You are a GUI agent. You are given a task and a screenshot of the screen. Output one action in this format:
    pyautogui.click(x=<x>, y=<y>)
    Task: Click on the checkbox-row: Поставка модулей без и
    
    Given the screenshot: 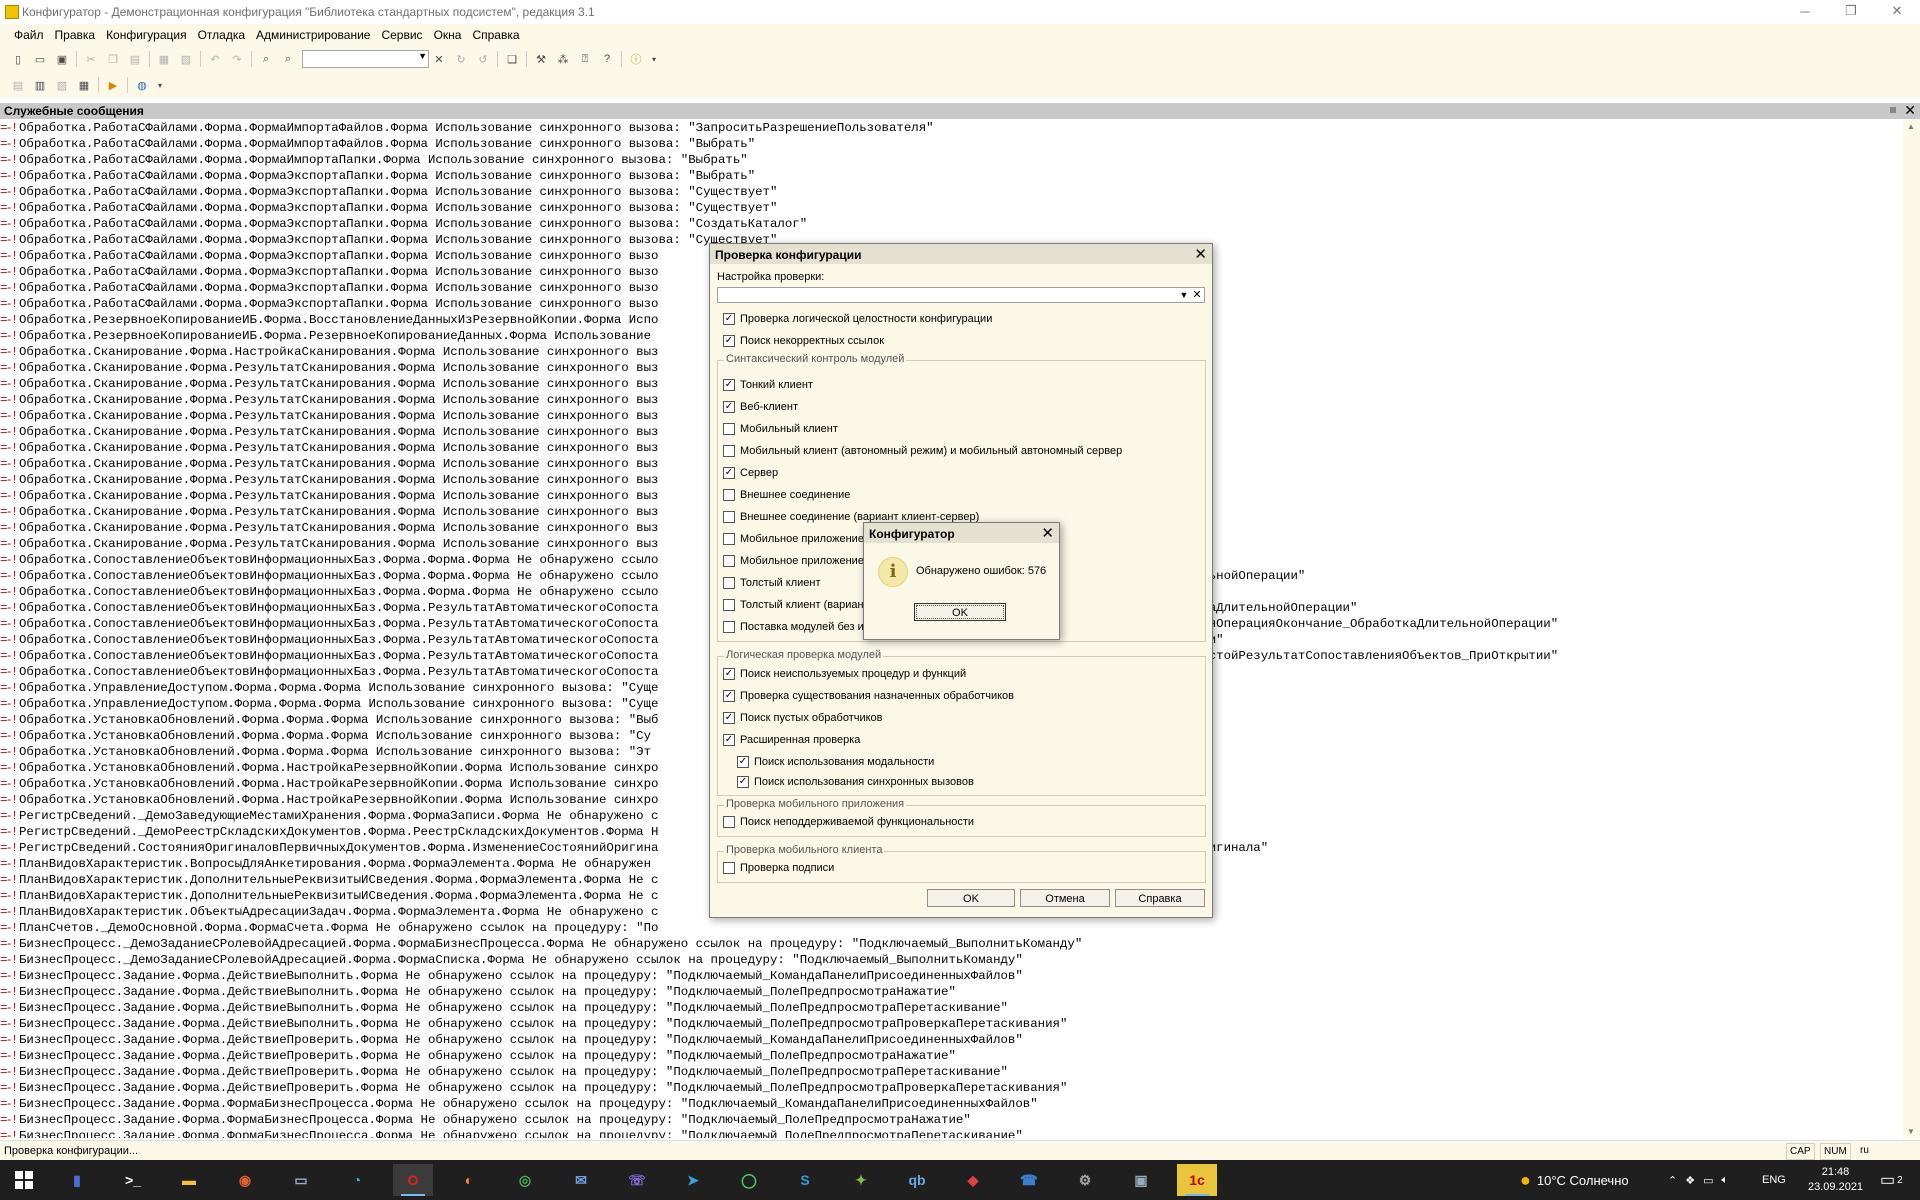 What is the action you would take?
    pyautogui.click(x=793, y=627)
    